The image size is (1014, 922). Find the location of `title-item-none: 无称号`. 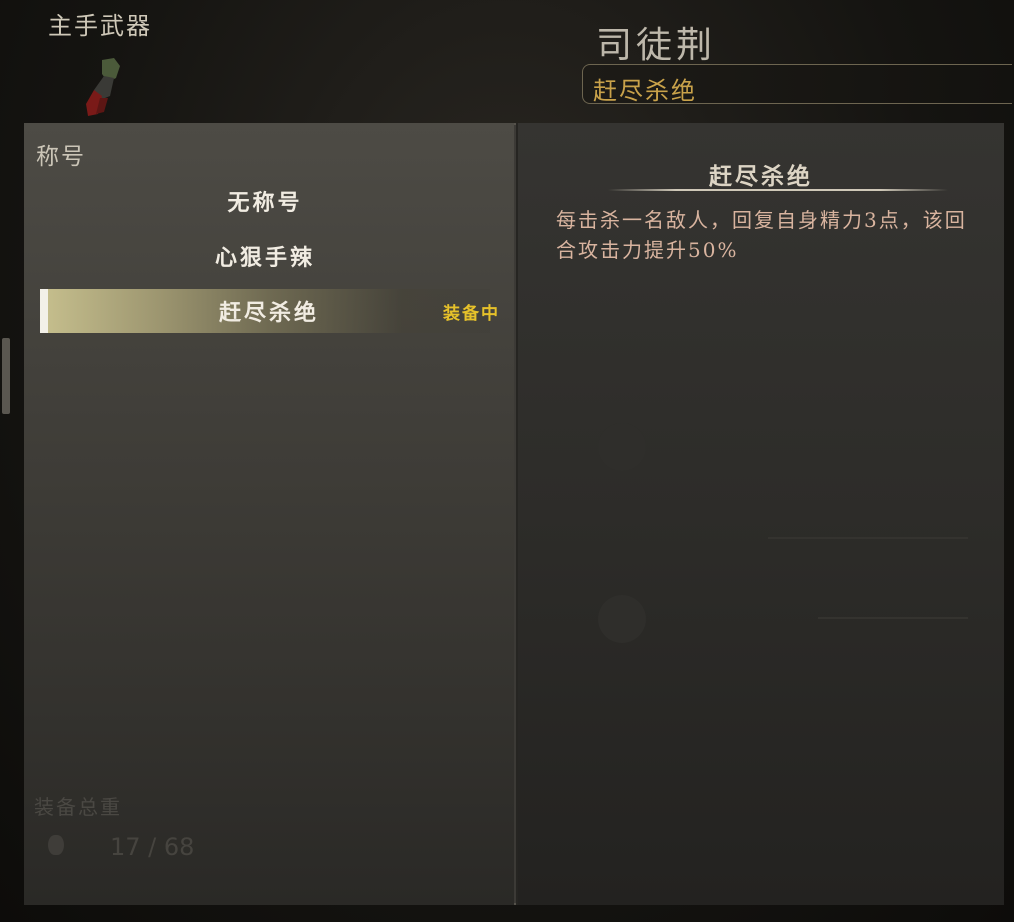

title-item-none: 无称号 is located at coordinates (265, 201).